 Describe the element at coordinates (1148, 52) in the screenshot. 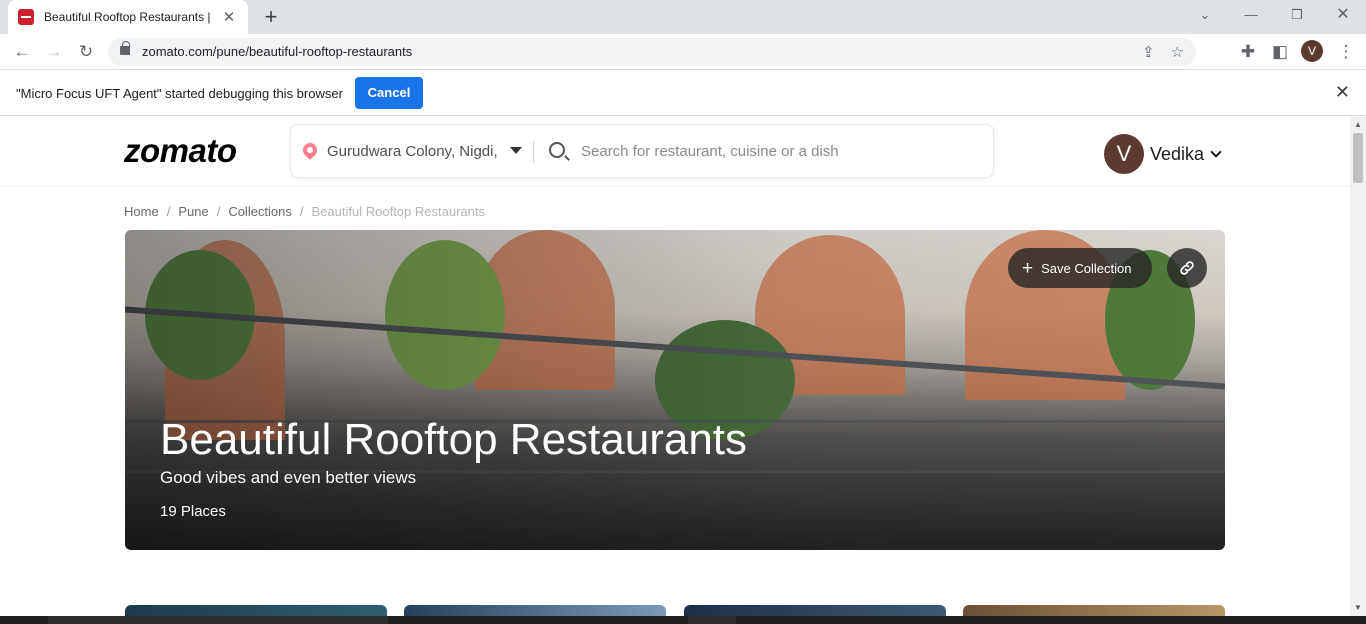

I see `share-icon: ⇪` at that location.